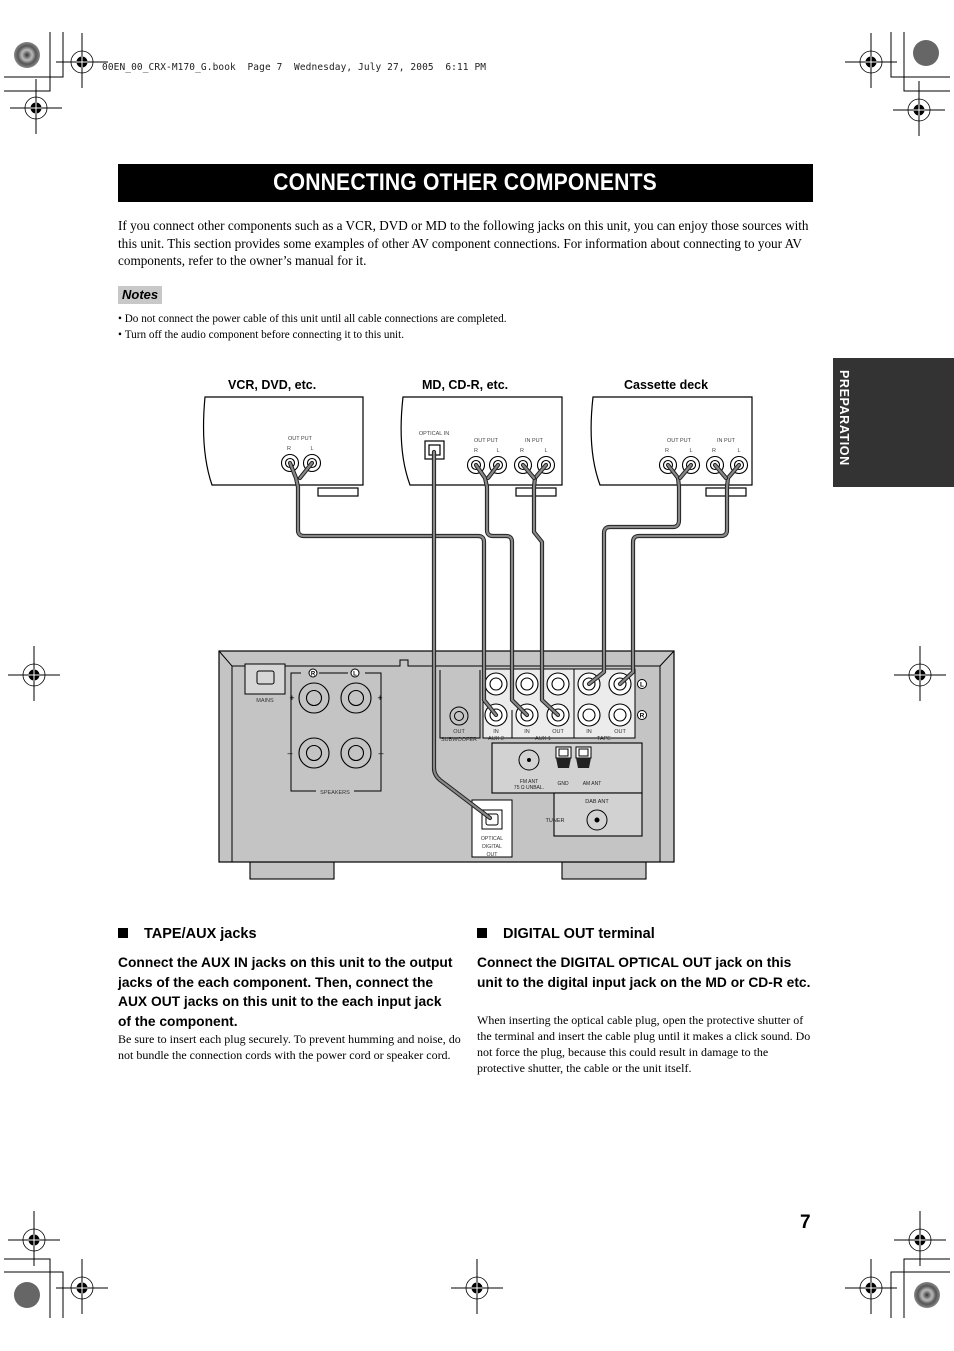 The height and width of the screenshot is (1351, 954). Describe the element at coordinates (558, 732) in the screenshot. I see `aux1-out-label: OUT` at that location.